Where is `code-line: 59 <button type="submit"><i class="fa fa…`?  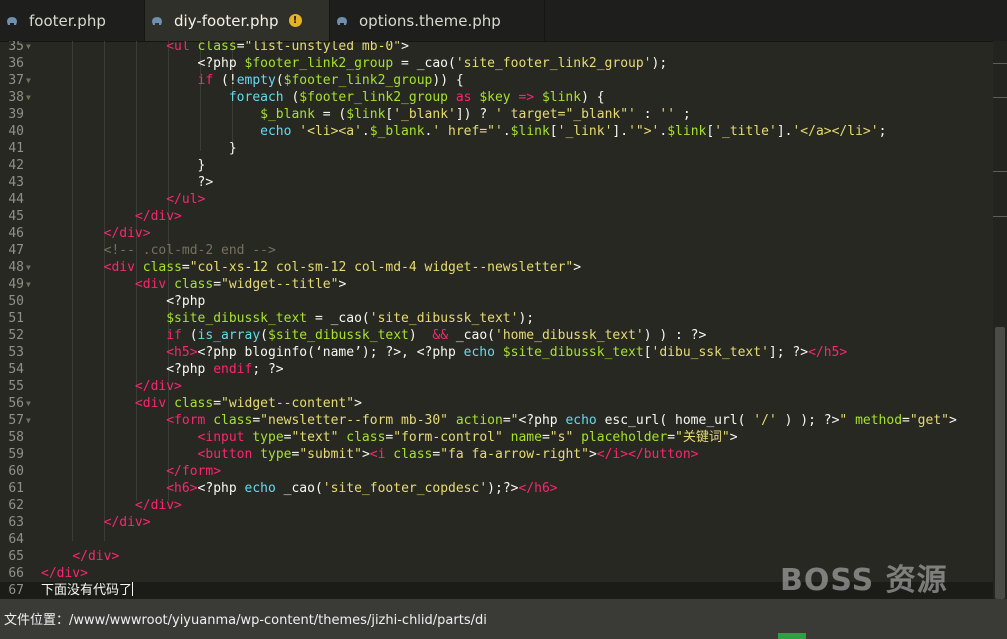
code-line: 59 <button type="submit"><i class="fa fa… is located at coordinates (496, 454).